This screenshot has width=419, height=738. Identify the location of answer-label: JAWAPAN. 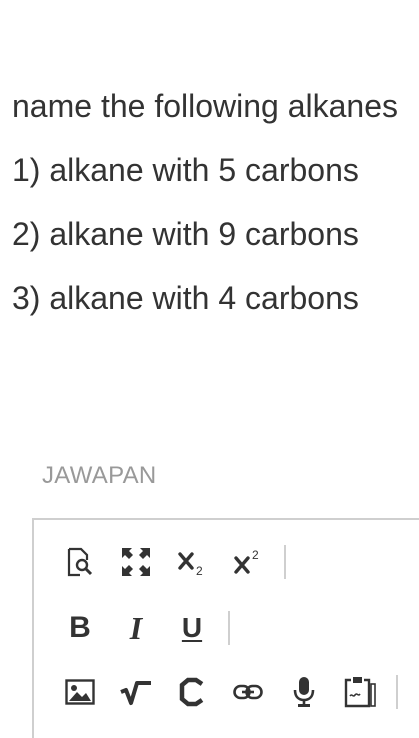
(99, 475).